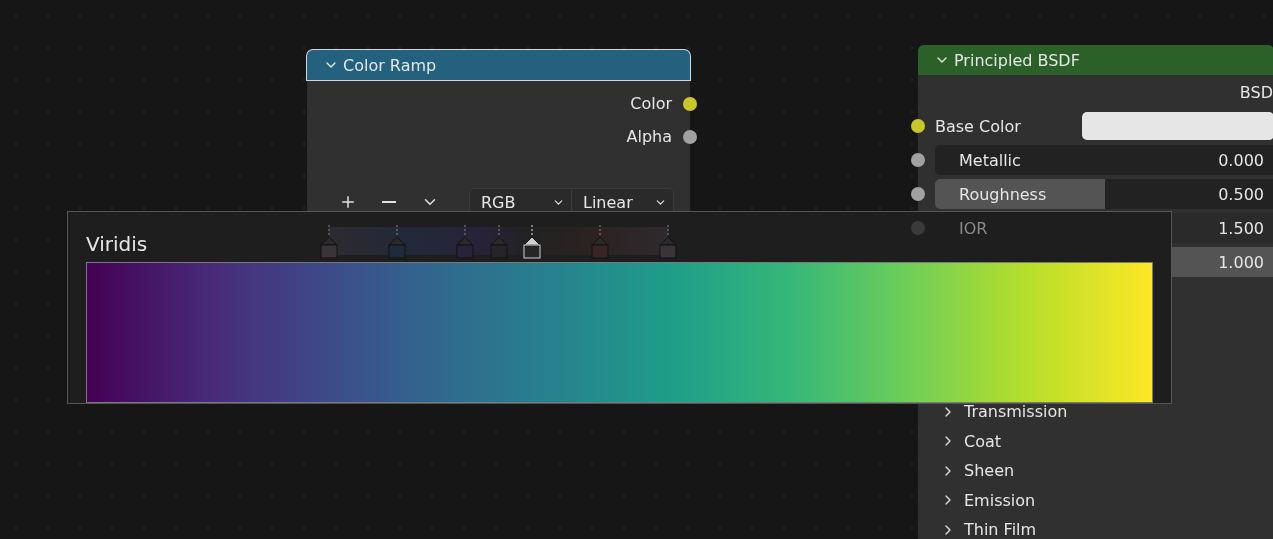 The height and width of the screenshot is (539, 1273). I want to click on field-label: IOR, so click(973, 228).